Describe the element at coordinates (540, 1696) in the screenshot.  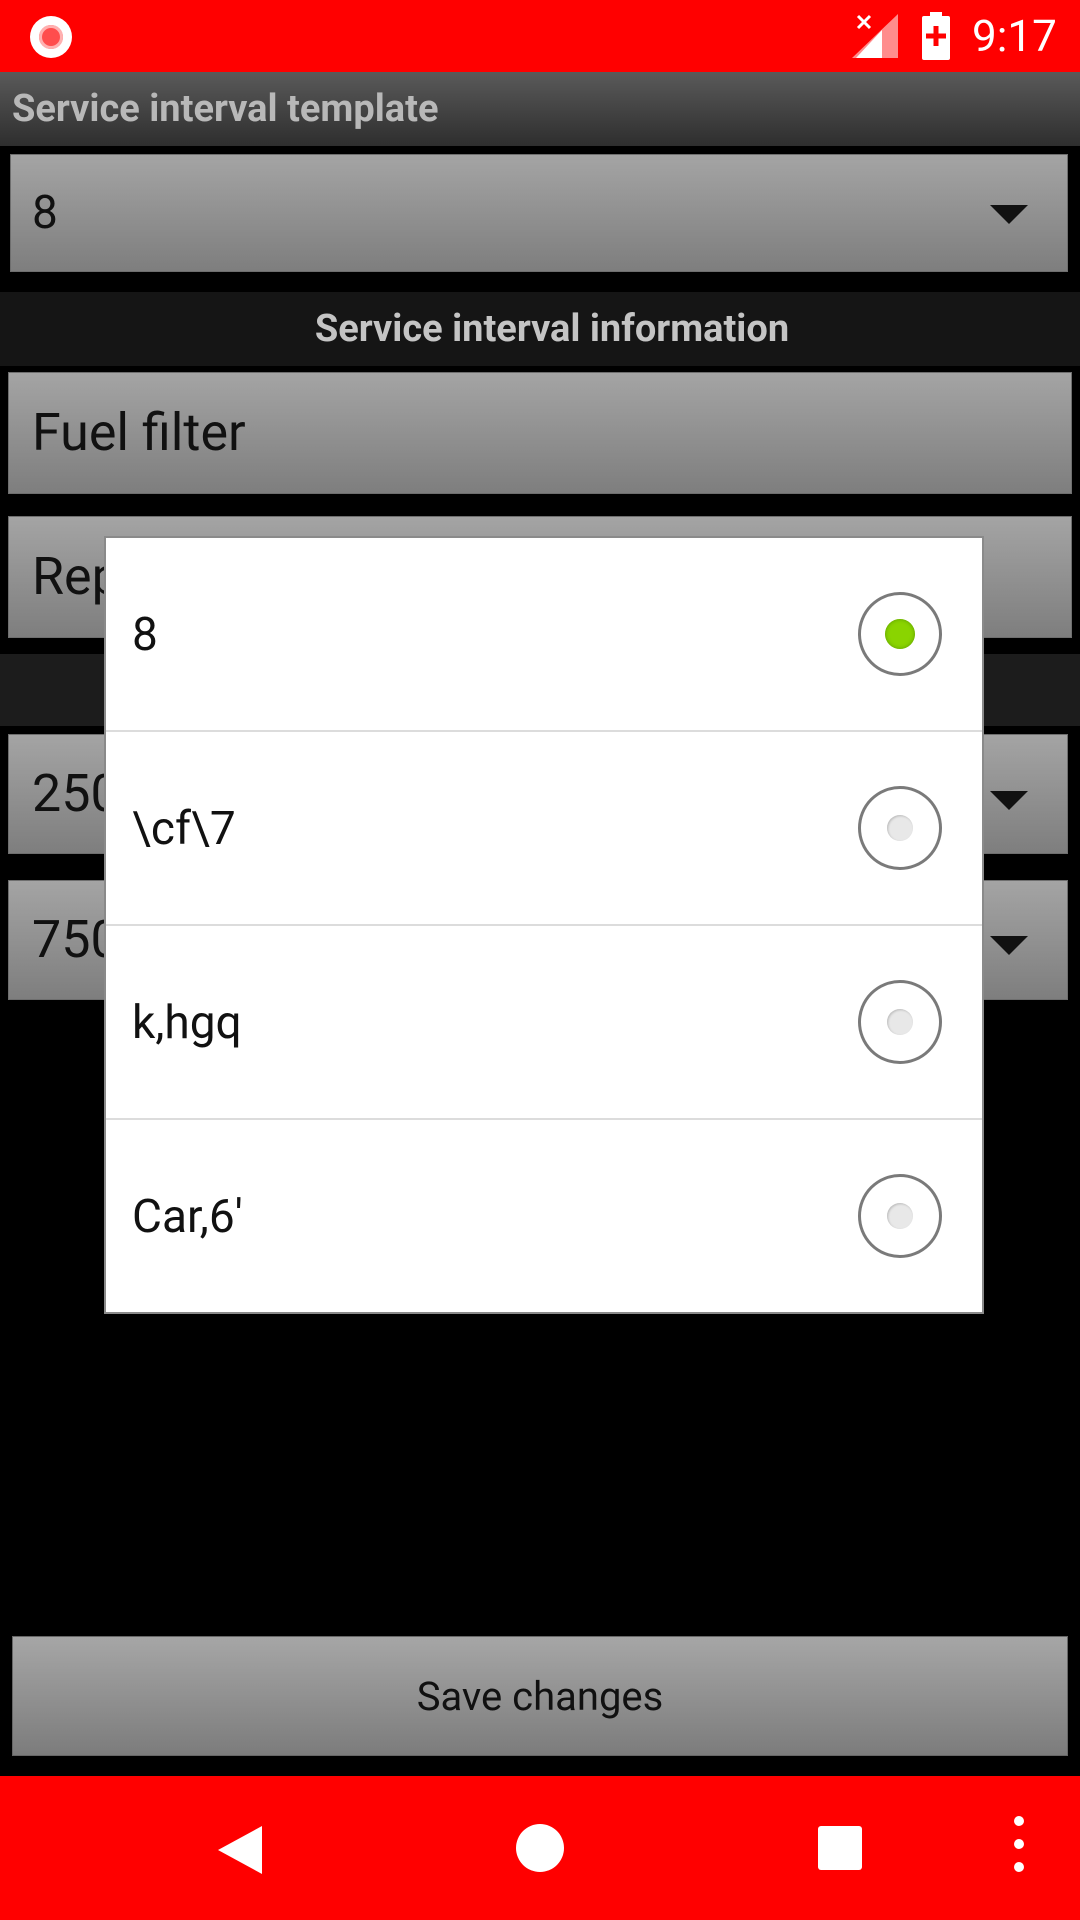
I see `save-button: Save changes` at that location.